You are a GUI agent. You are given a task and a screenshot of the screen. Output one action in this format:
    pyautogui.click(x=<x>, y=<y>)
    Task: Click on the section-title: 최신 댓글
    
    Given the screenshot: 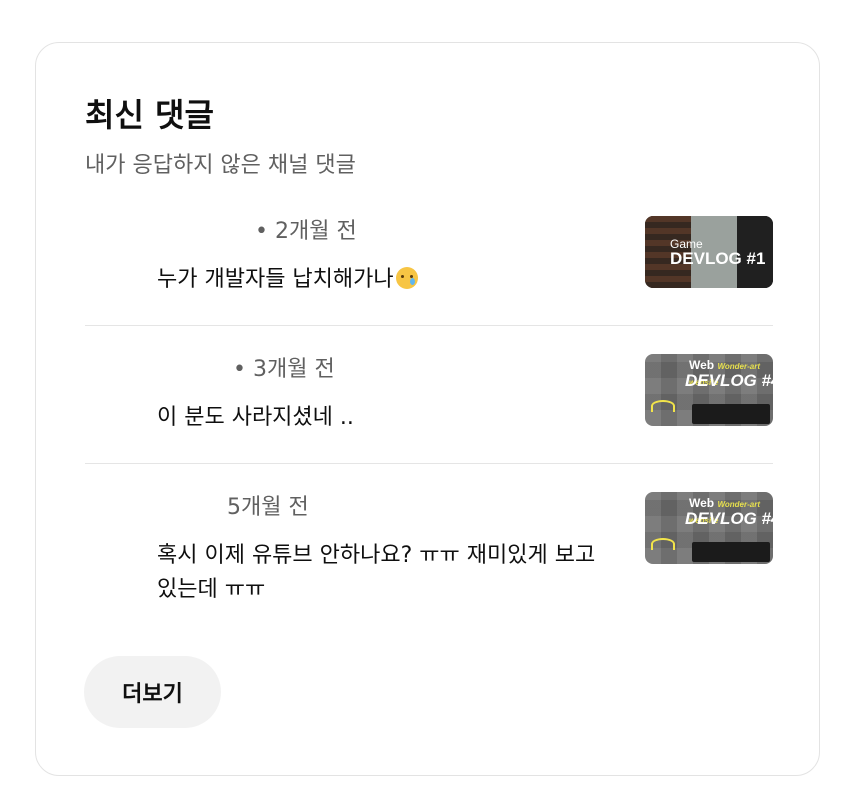 What is the action you would take?
    pyautogui.click(x=149, y=115)
    